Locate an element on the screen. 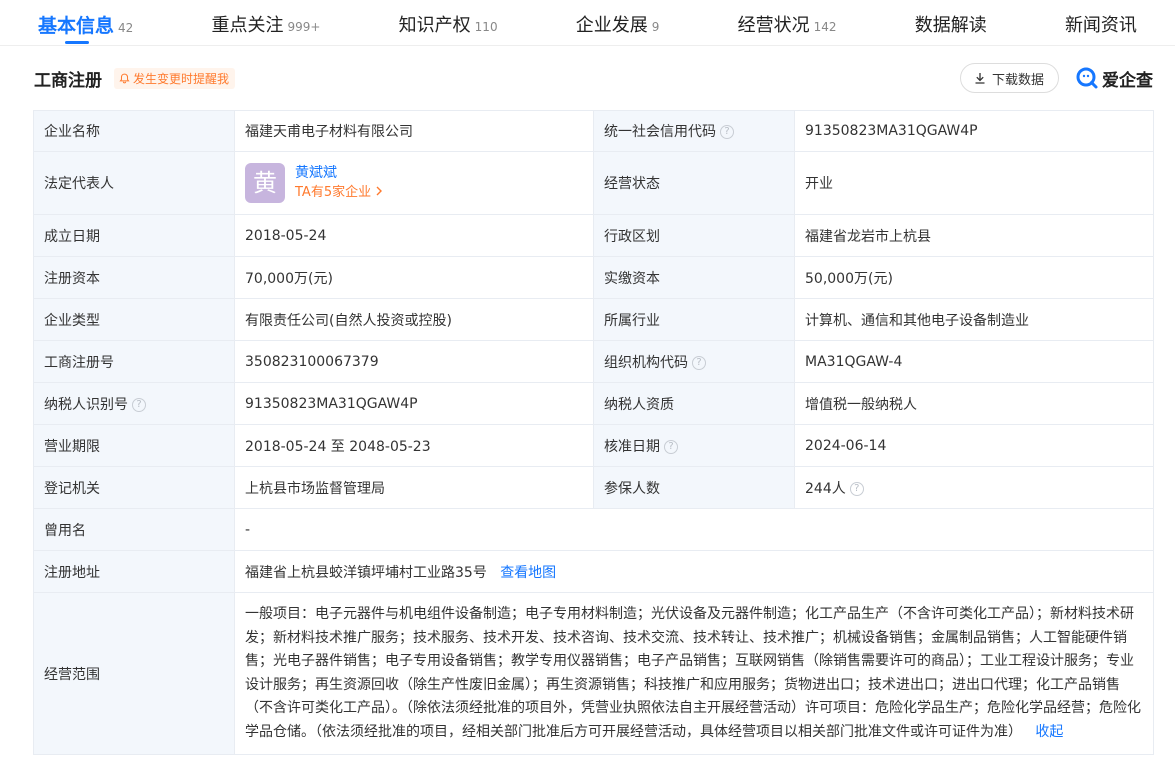  brand-logo: 爱企查 is located at coordinates (1114, 78).